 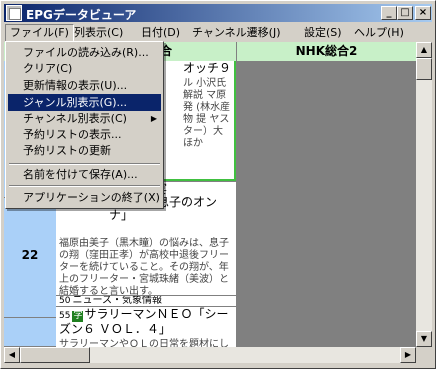 What do you see at coordinates (323, 33) in the screenshot?
I see `menu-settings: 設定(S)` at bounding box center [323, 33].